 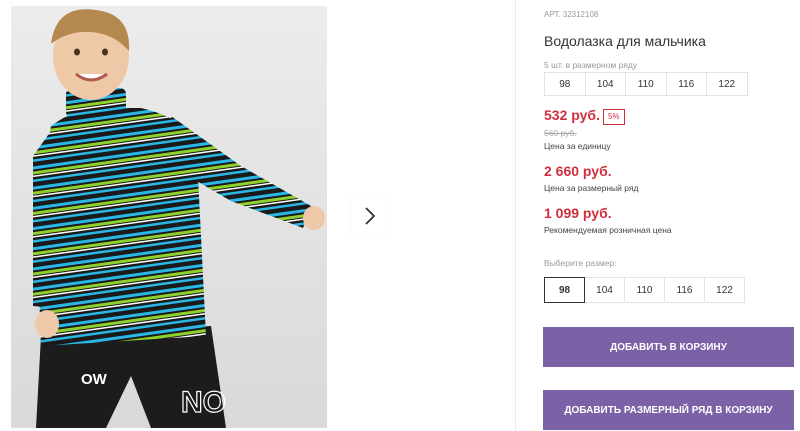 I want to click on add-size-row-to-cart-button: ДОБАВИТЬ РАЗМЕРНЫЙ РЯД В КОРЗИНУ, so click(x=668, y=410).